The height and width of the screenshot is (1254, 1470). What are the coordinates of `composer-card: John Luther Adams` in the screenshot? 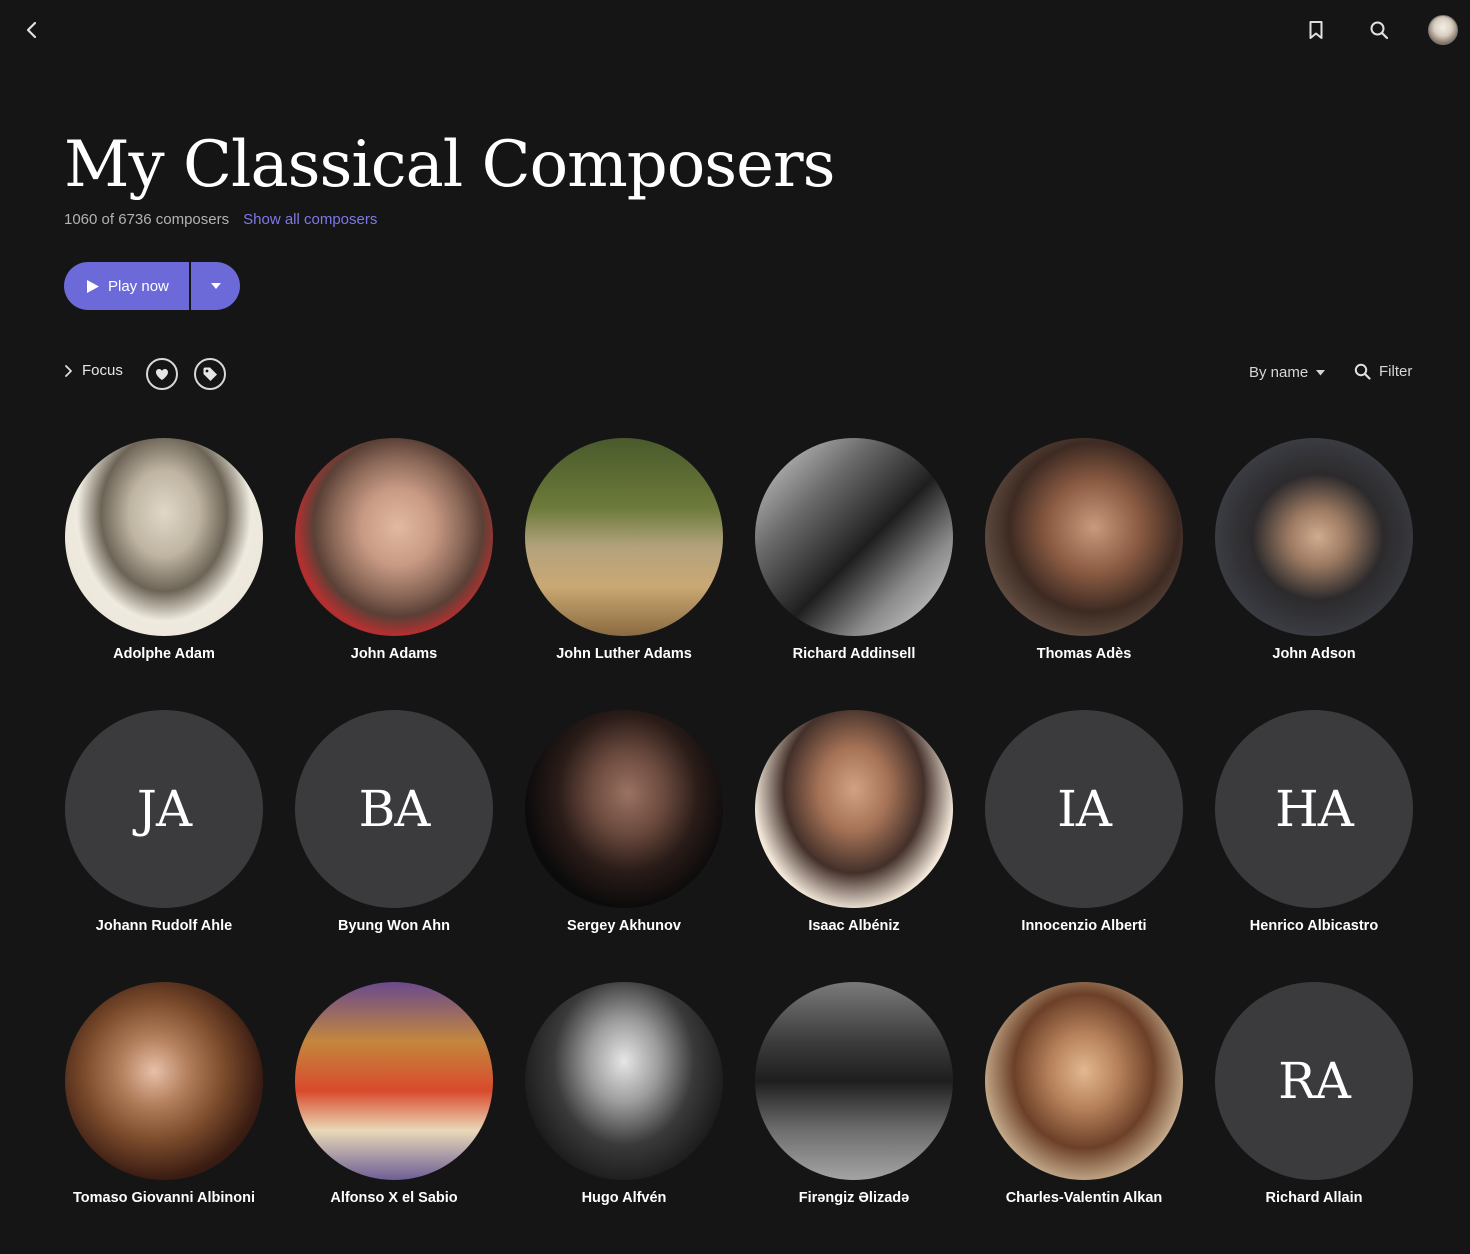 It's located at (624, 574).